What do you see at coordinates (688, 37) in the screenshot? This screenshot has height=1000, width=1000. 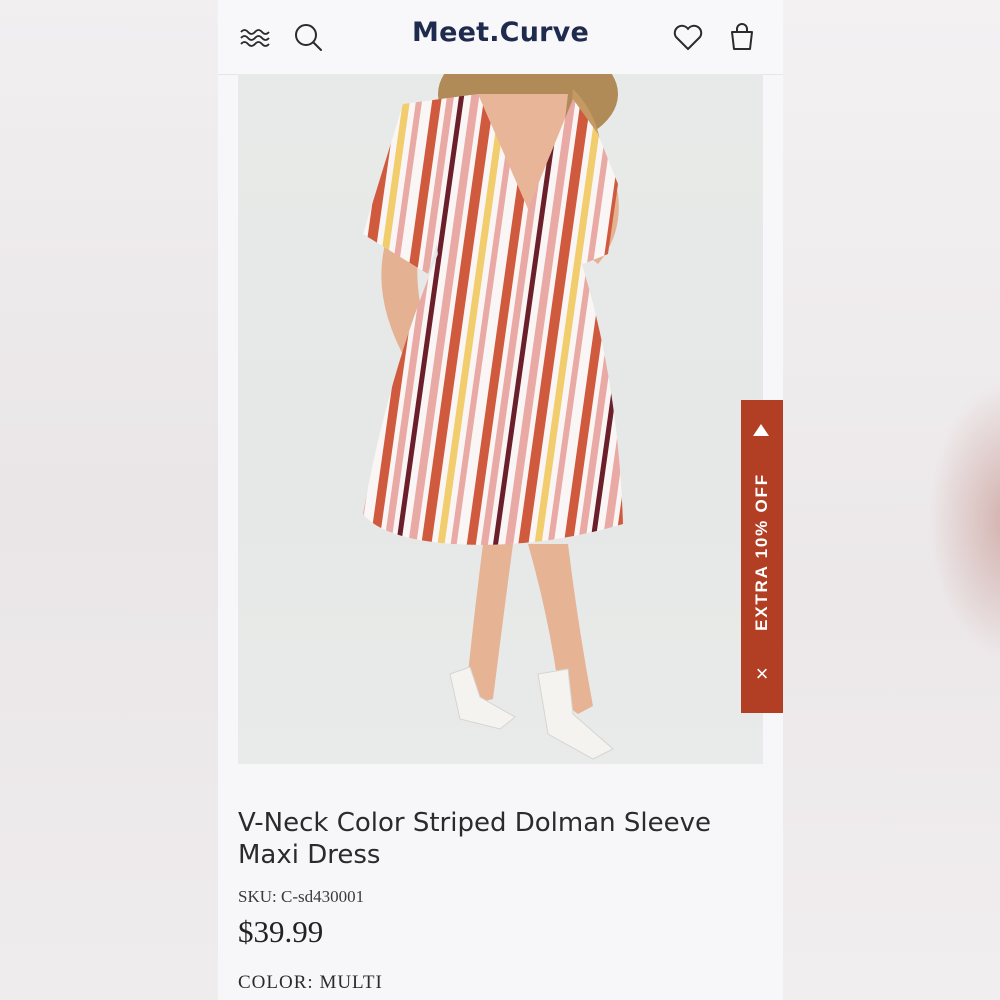 I see `wishlist-heart-icon` at bounding box center [688, 37].